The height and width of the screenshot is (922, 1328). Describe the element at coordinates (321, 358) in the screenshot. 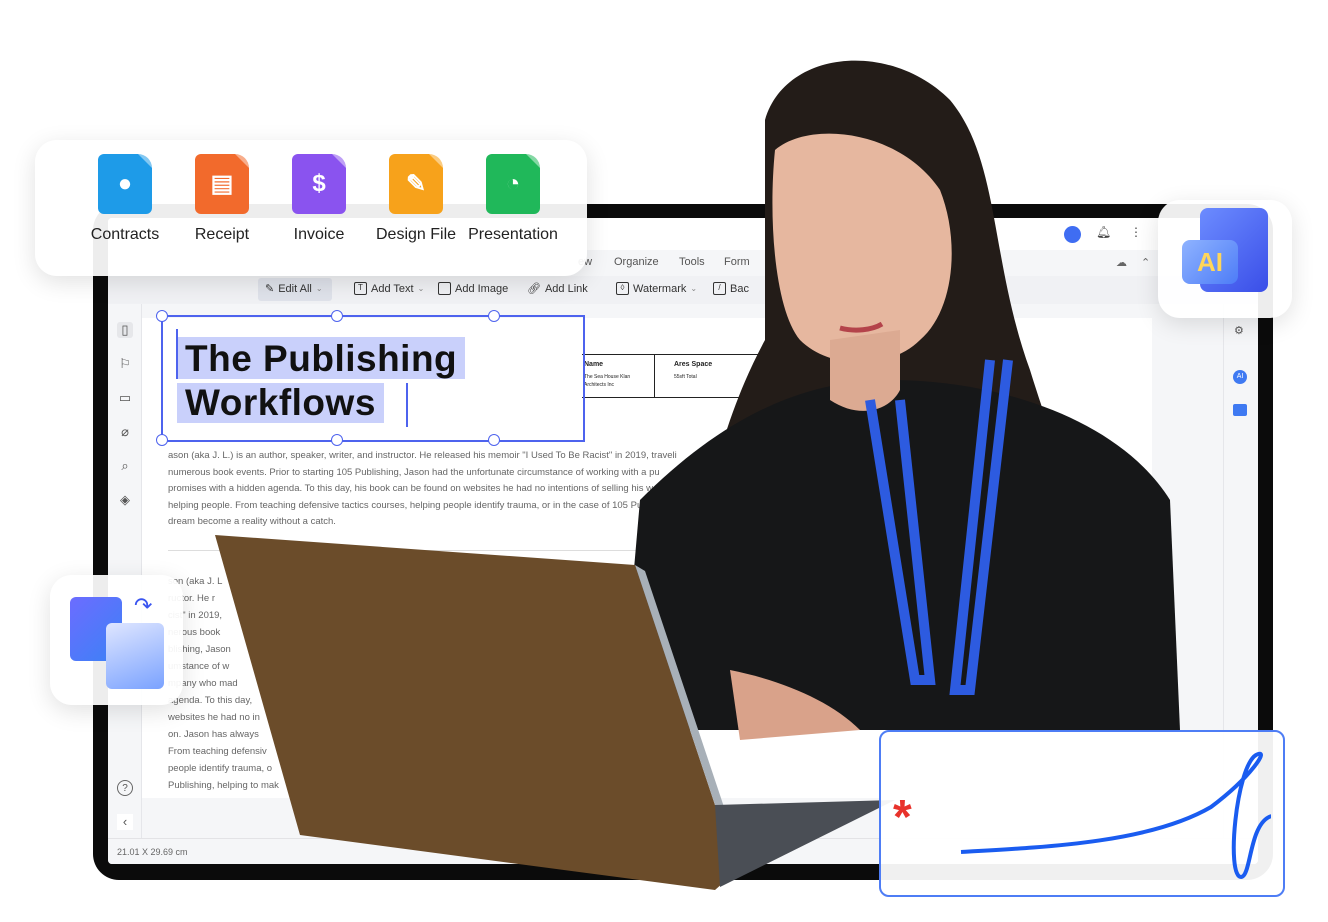

I see `heading-line-1: The Publishing` at that location.